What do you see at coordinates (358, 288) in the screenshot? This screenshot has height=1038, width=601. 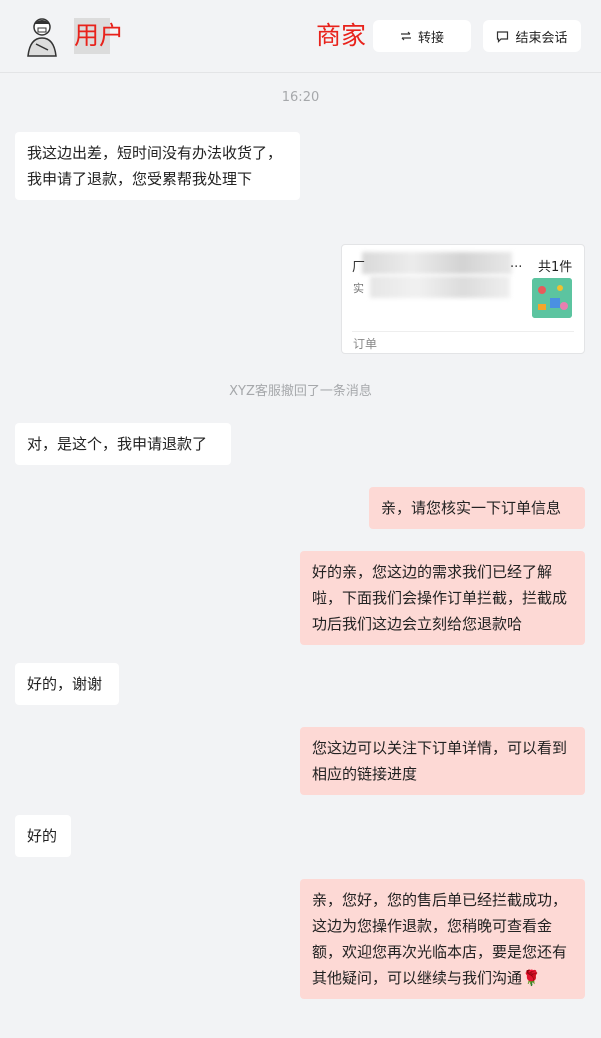 I see `order-subtitle: 实` at bounding box center [358, 288].